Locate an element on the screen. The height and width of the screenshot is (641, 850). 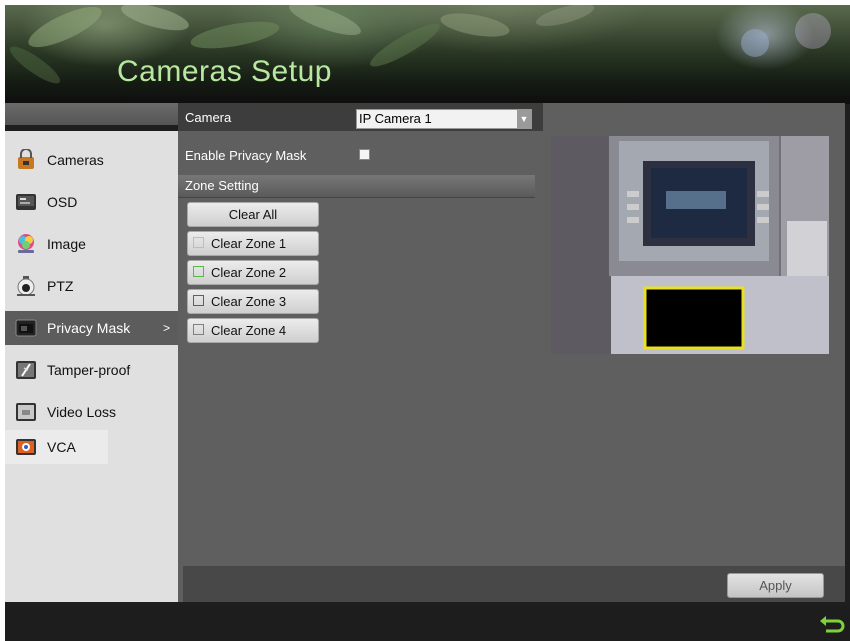
sidebar-item-video-loss: Video Loss is located at coordinates (91, 412).